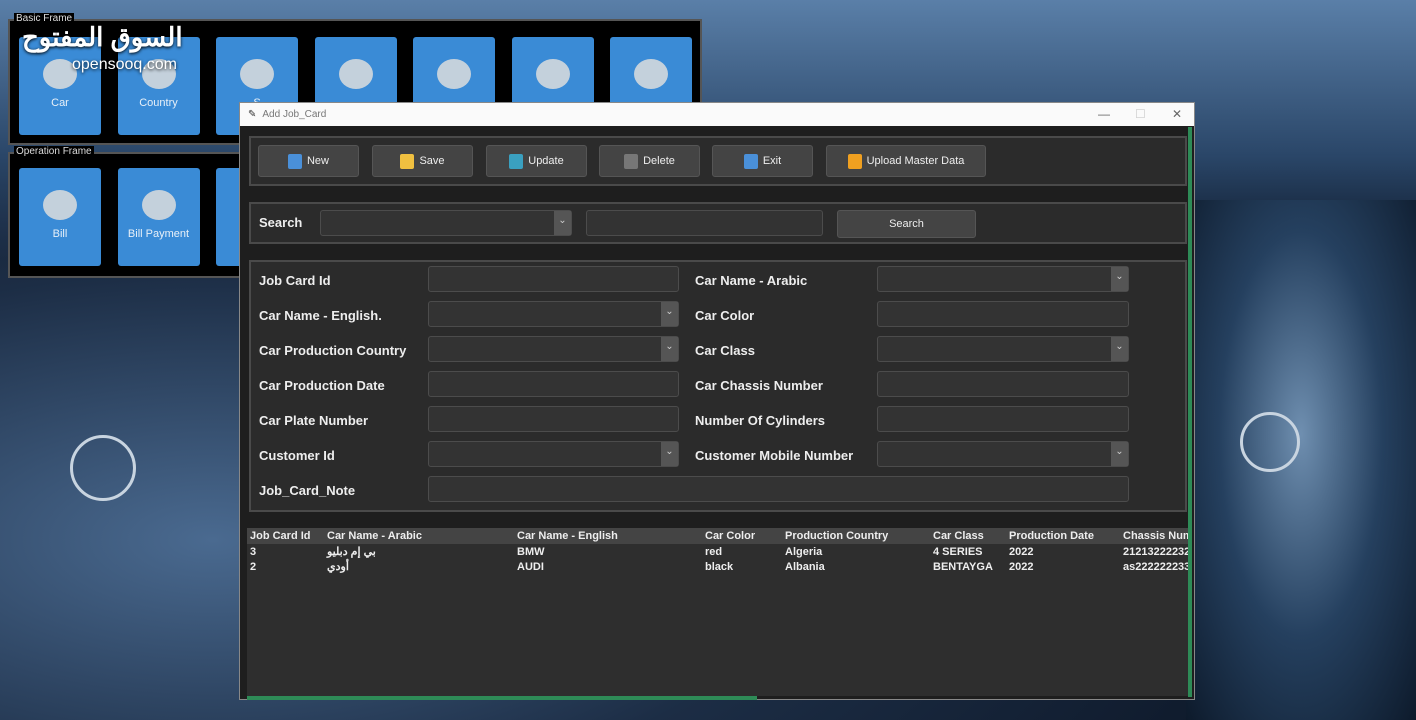 This screenshot has height=720, width=1416. I want to click on button-label: Upload Master Data, so click(915, 161).